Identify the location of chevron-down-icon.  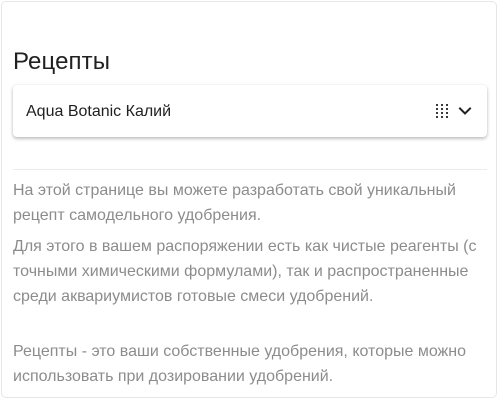
(465, 111).